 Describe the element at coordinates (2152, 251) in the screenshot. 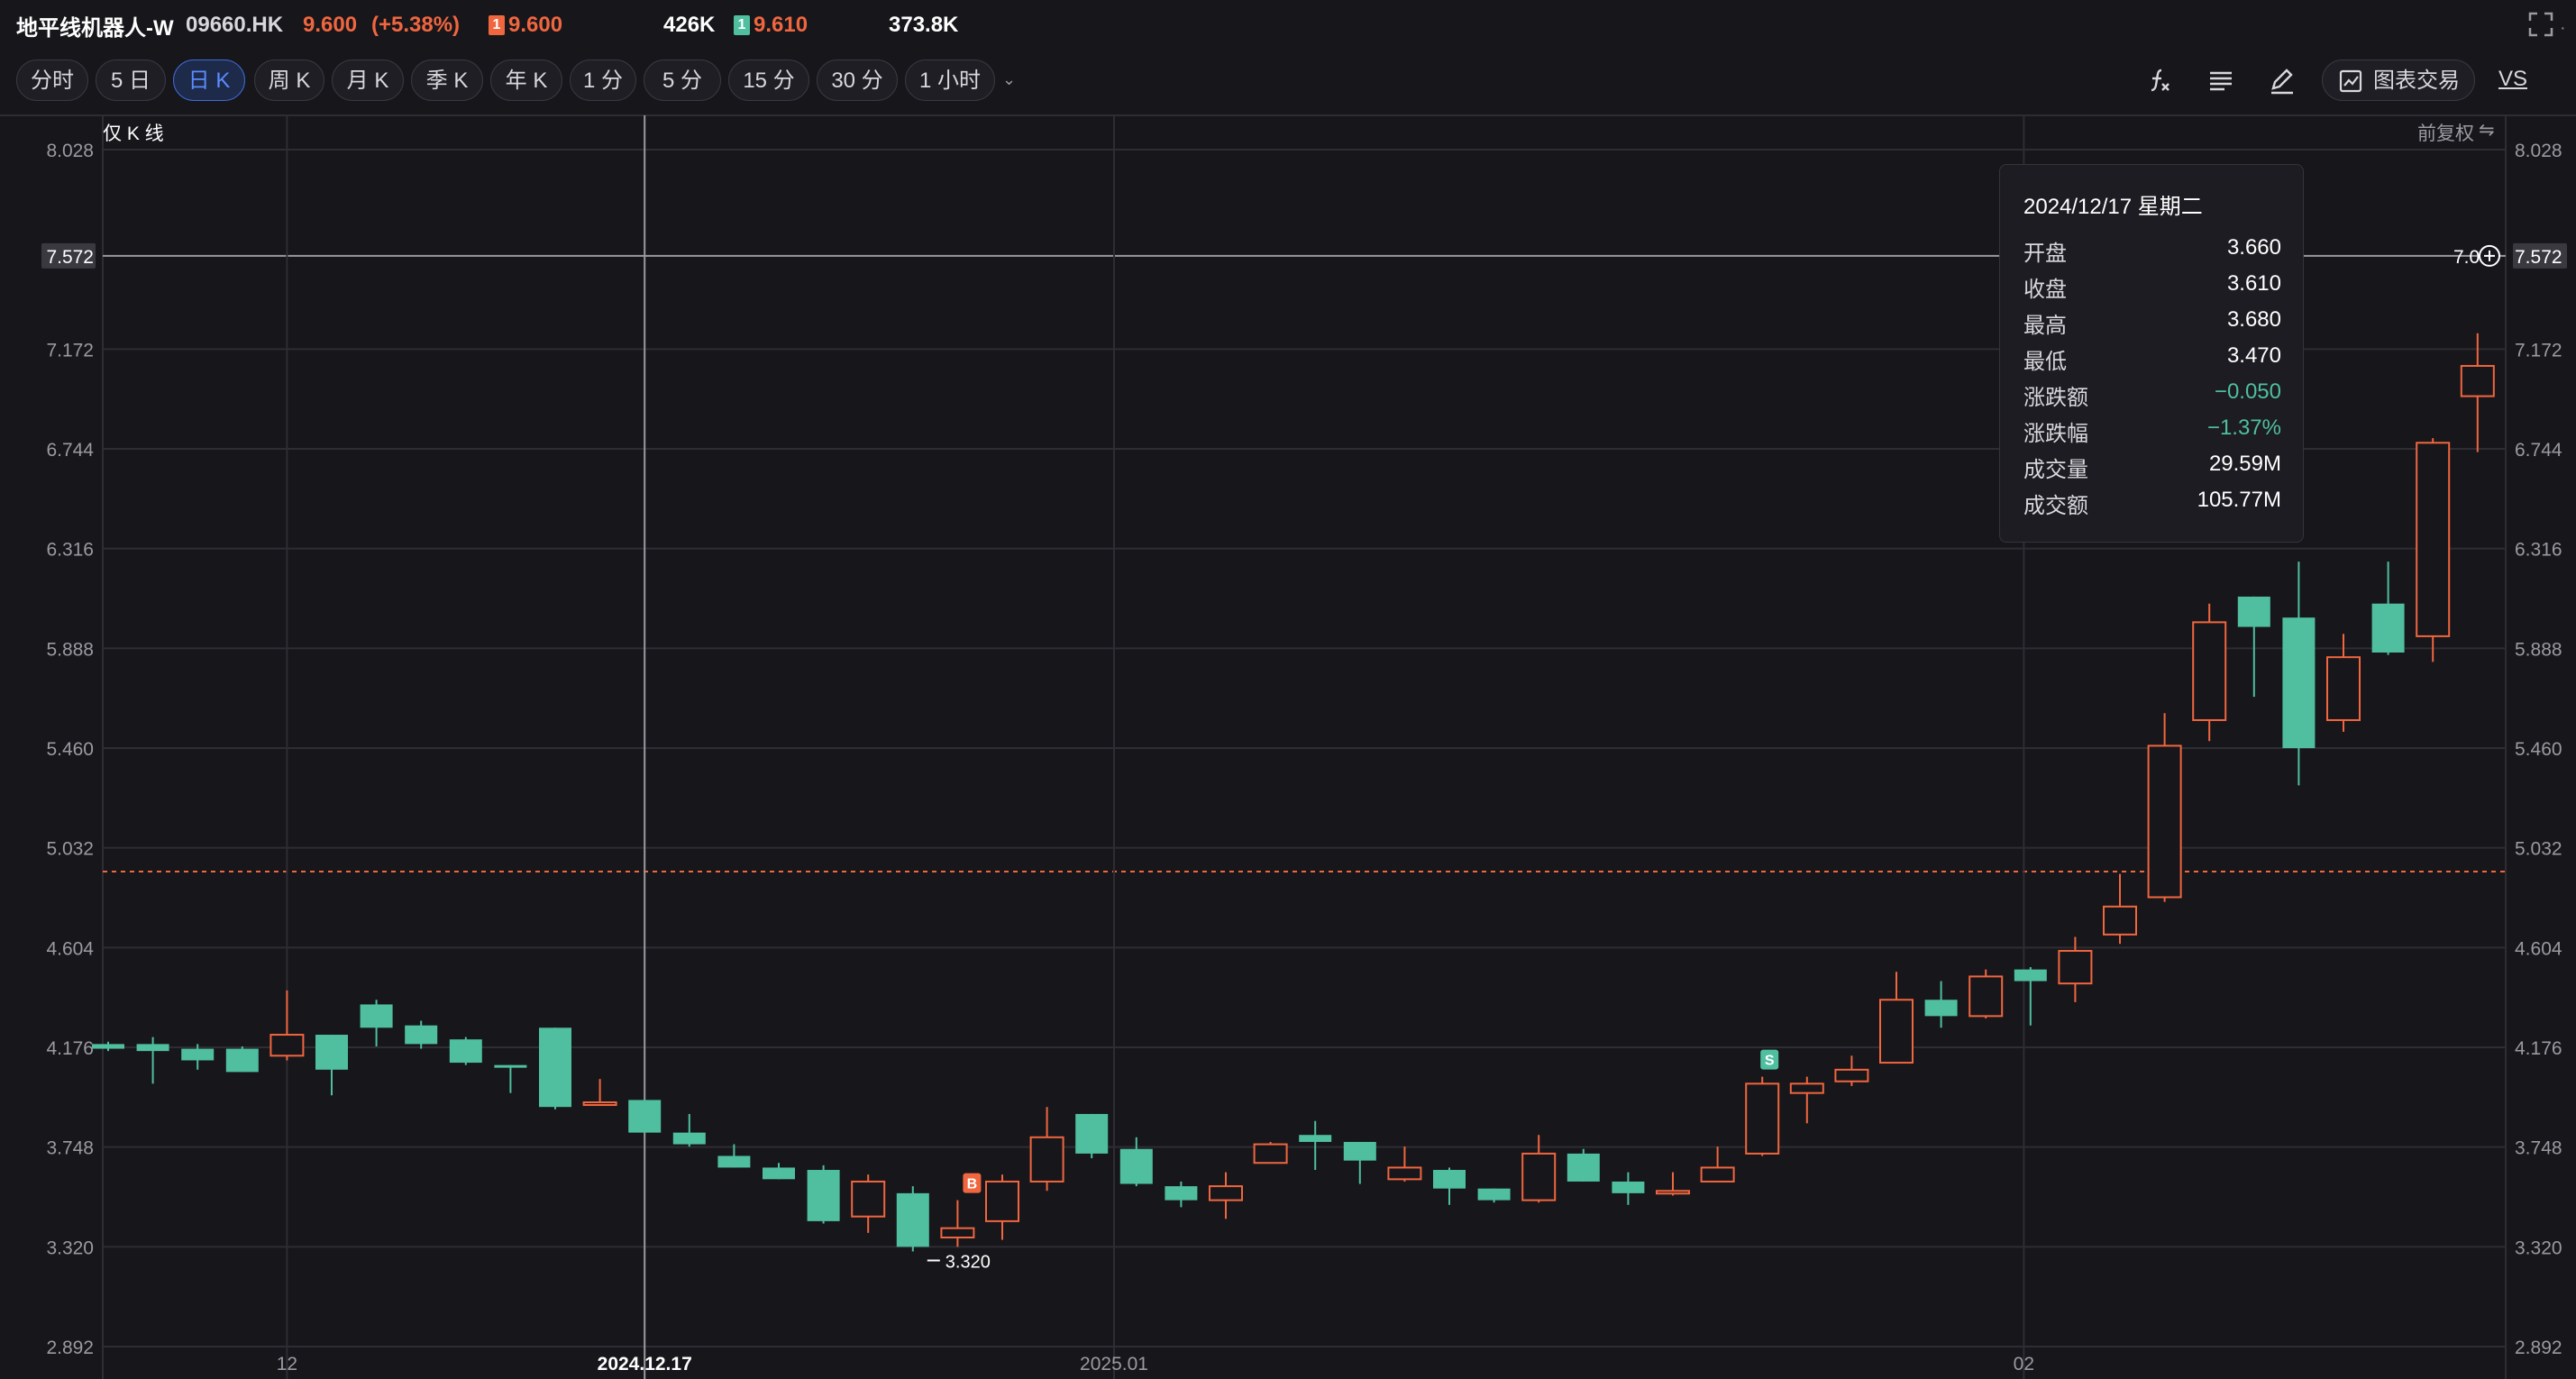

I see `tooltip-row: 开盘 3.660` at that location.